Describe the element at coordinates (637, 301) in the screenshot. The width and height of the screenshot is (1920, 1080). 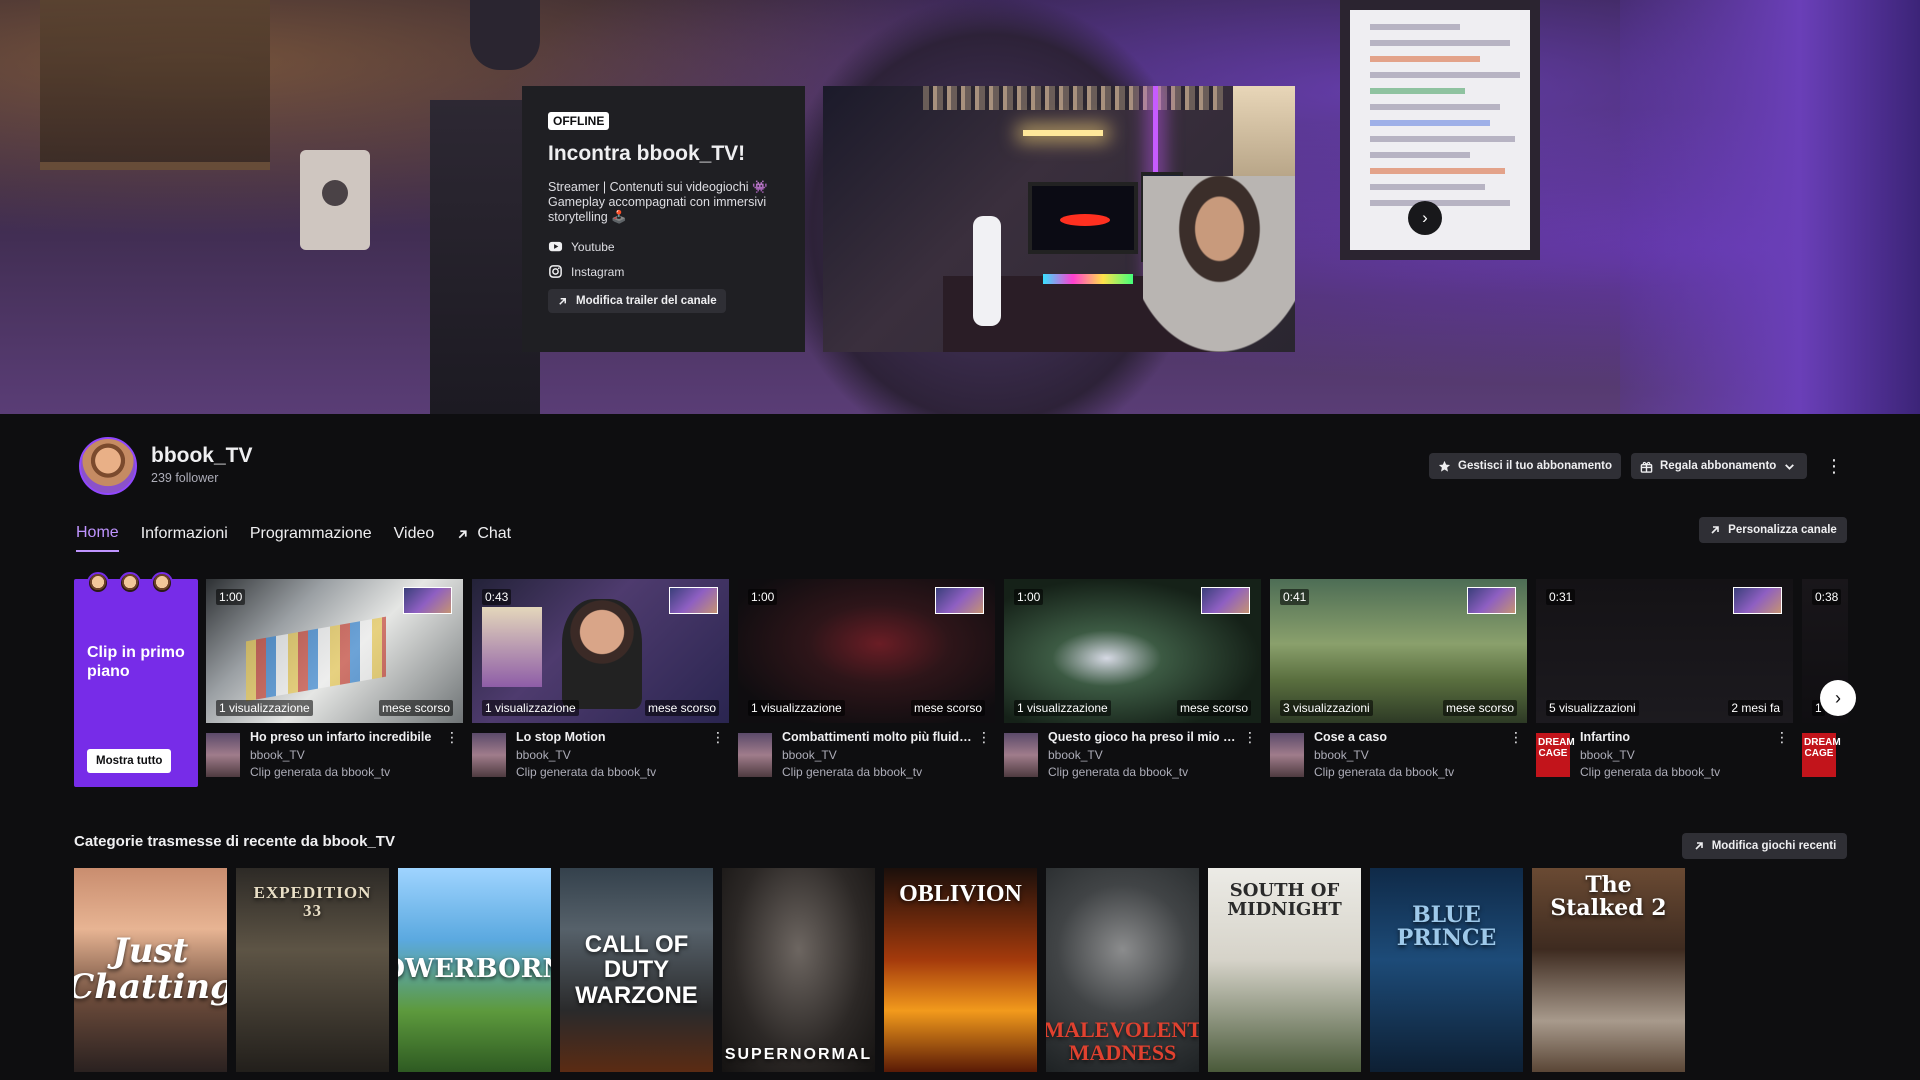
I see `edit-trailer-button: Modifica trailer del canale` at that location.